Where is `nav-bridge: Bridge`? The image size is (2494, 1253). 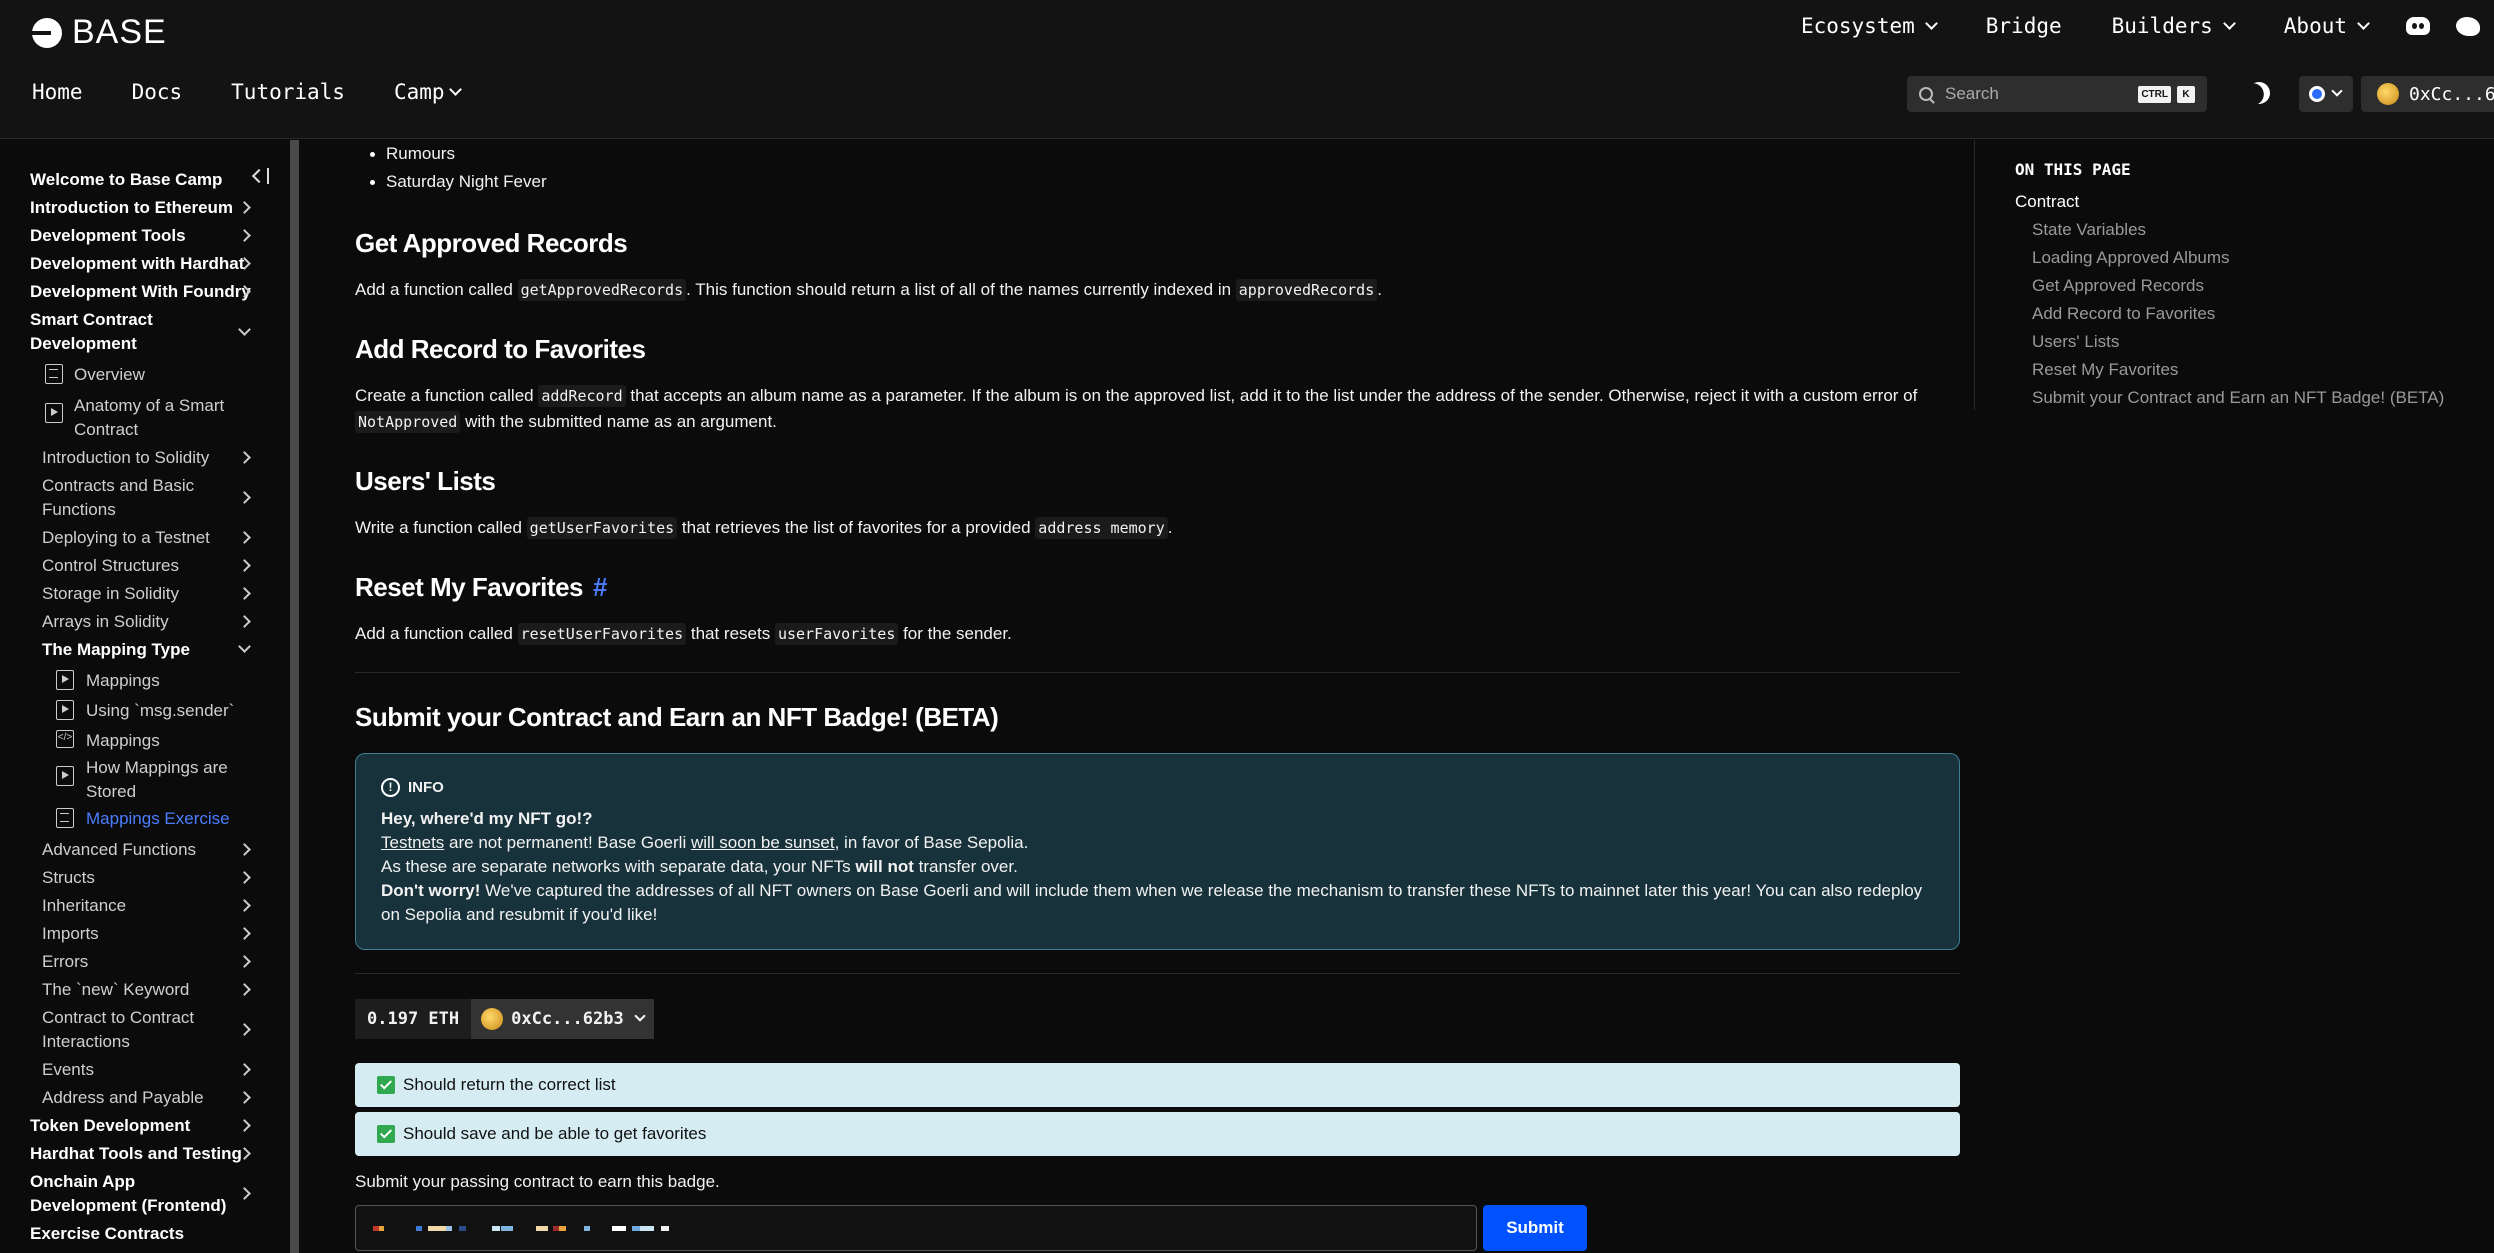 nav-bridge: Bridge is located at coordinates (2024, 26).